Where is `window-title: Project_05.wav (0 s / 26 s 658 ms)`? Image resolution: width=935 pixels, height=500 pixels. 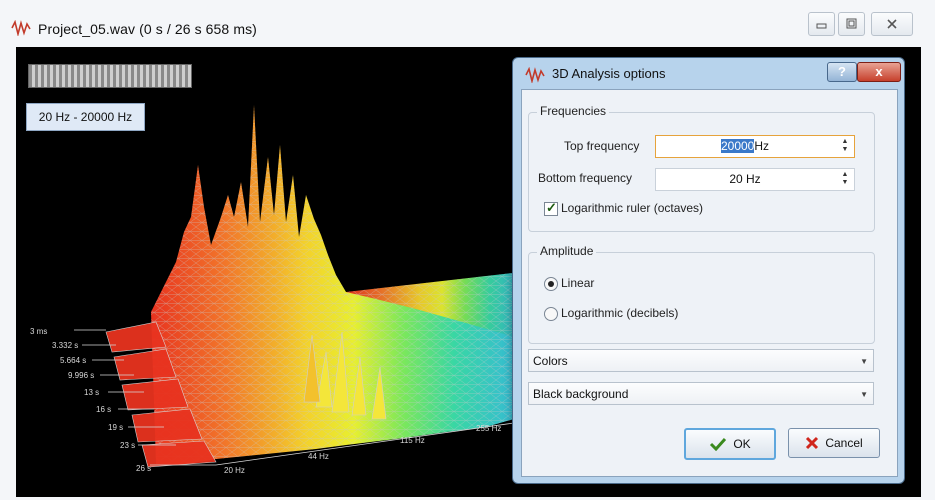
window-title: Project_05.wav (0 s / 26 s 658 ms) is located at coordinates (147, 29).